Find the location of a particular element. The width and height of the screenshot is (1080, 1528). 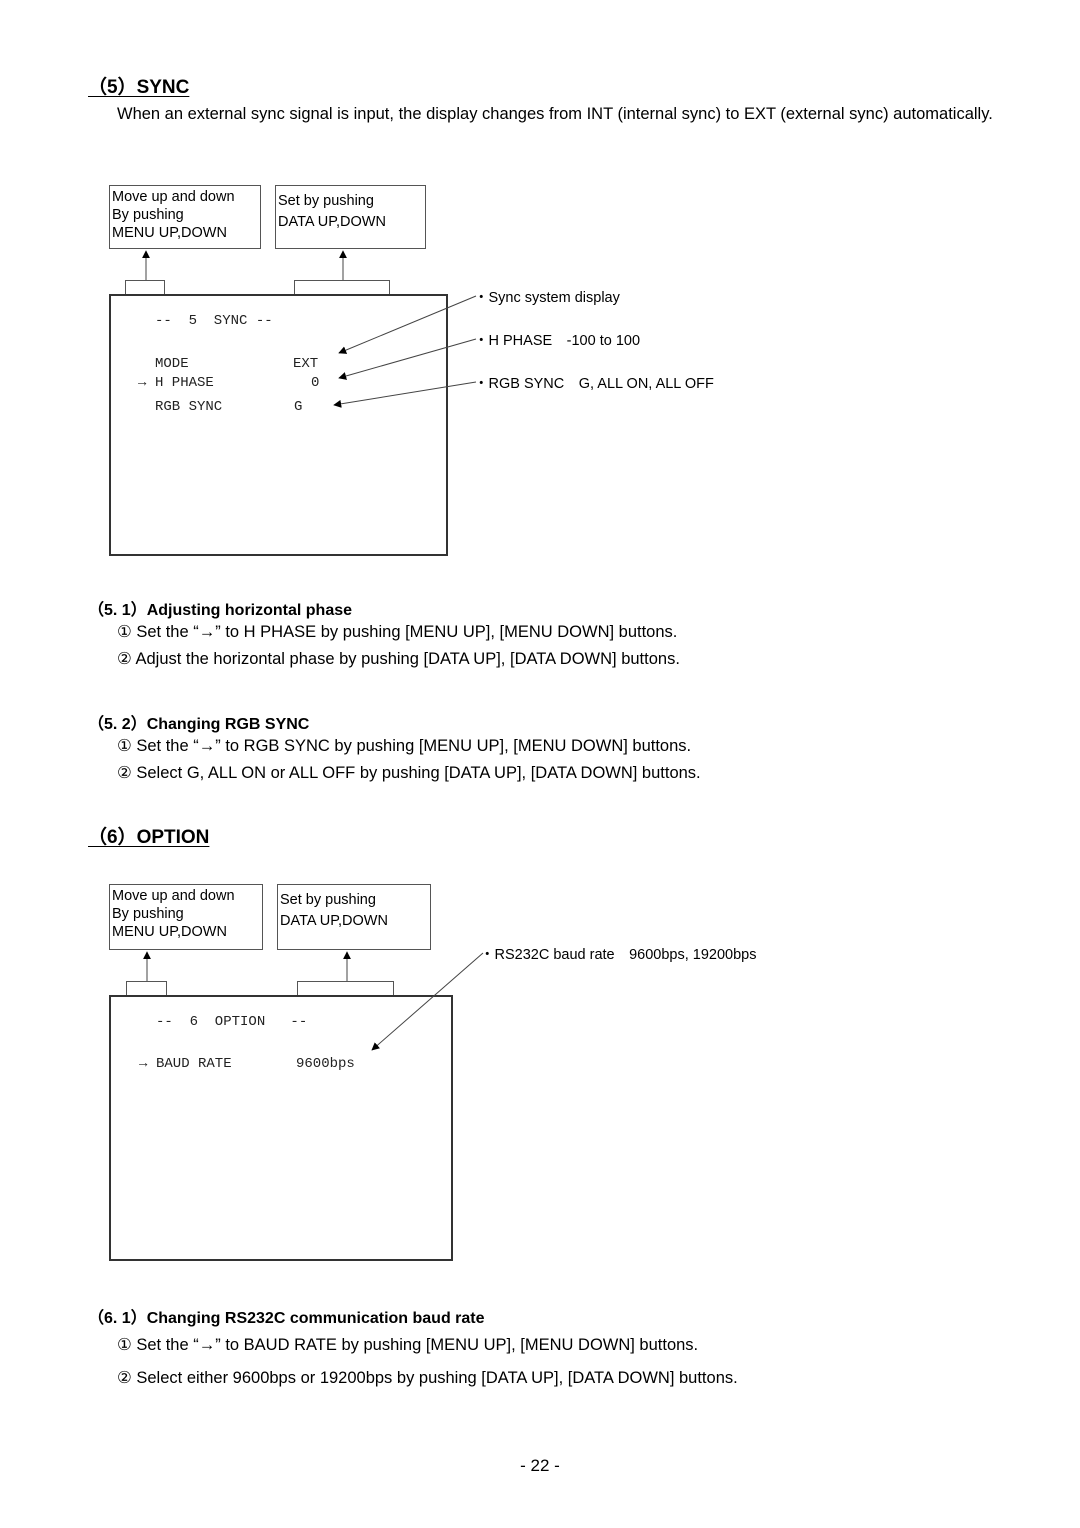

note-rgb-sync-options: ・RGB SYNC G, ALL ON, ALL OFF is located at coordinates (594, 384).